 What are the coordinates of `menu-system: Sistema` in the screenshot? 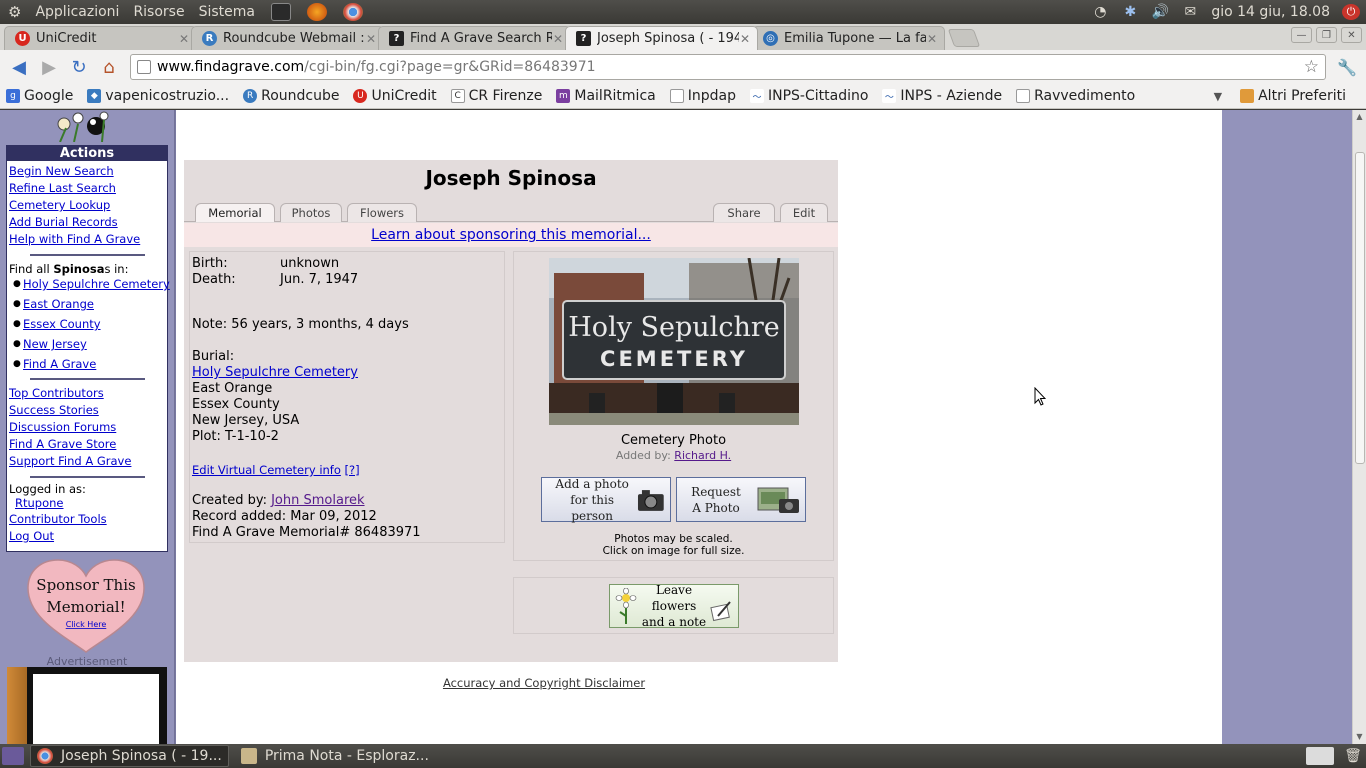 It's located at (227, 12).